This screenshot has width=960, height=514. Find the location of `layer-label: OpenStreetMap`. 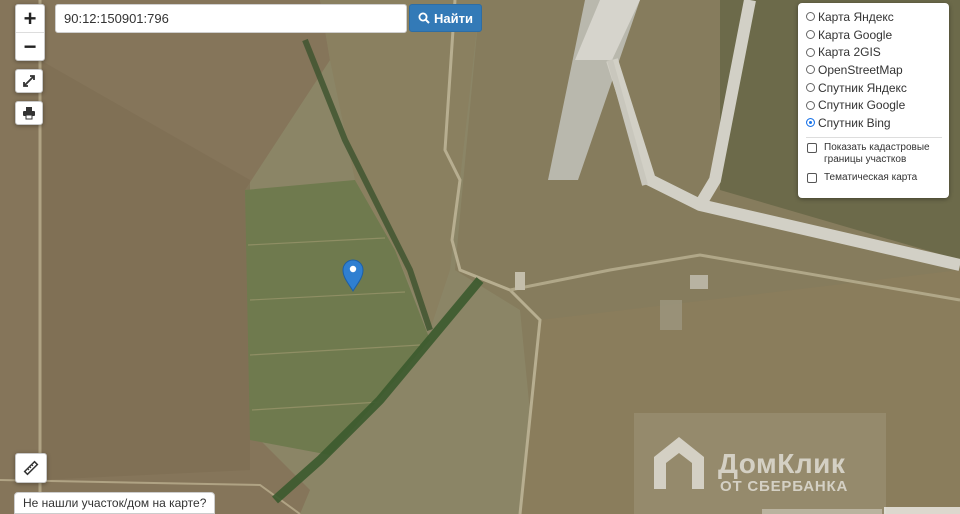

layer-label: OpenStreetMap is located at coordinates (860, 69).